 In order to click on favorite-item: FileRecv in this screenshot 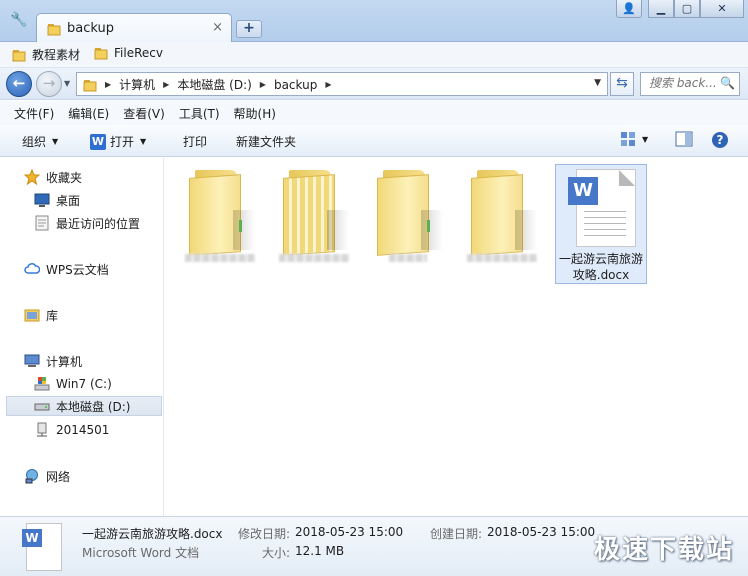, I will do `click(128, 53)`.